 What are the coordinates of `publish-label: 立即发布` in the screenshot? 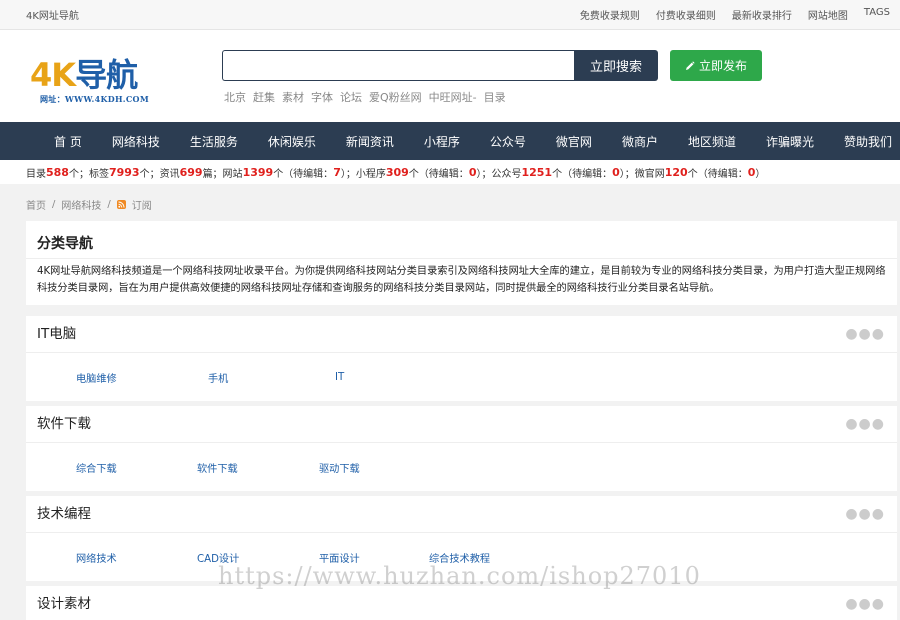 It's located at (722, 66).